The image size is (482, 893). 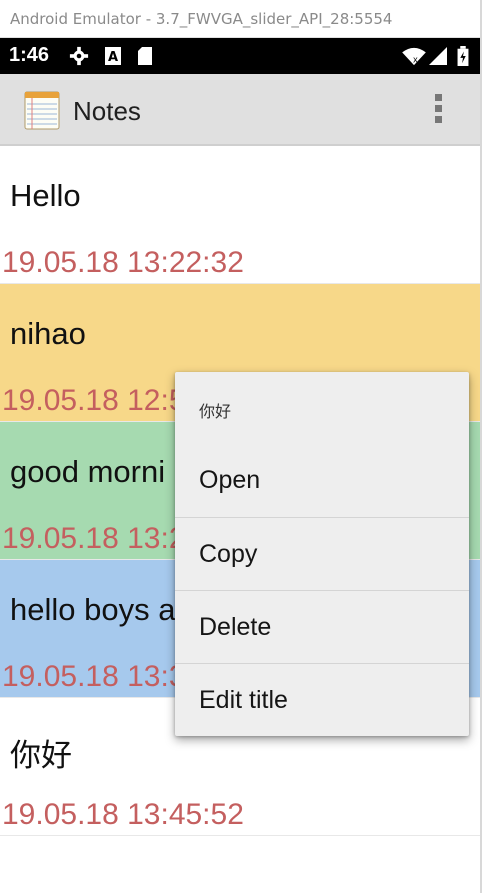 I want to click on status-time: 1:46, so click(x=29, y=55).